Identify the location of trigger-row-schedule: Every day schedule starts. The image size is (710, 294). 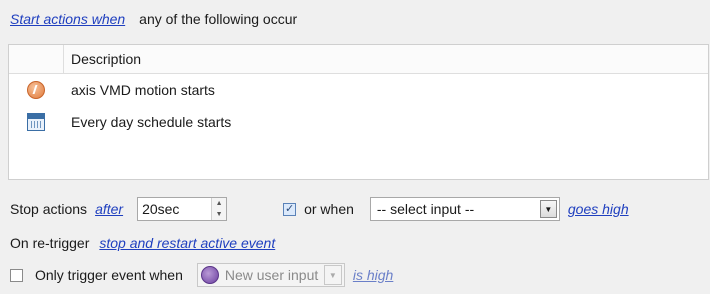
(358, 122).